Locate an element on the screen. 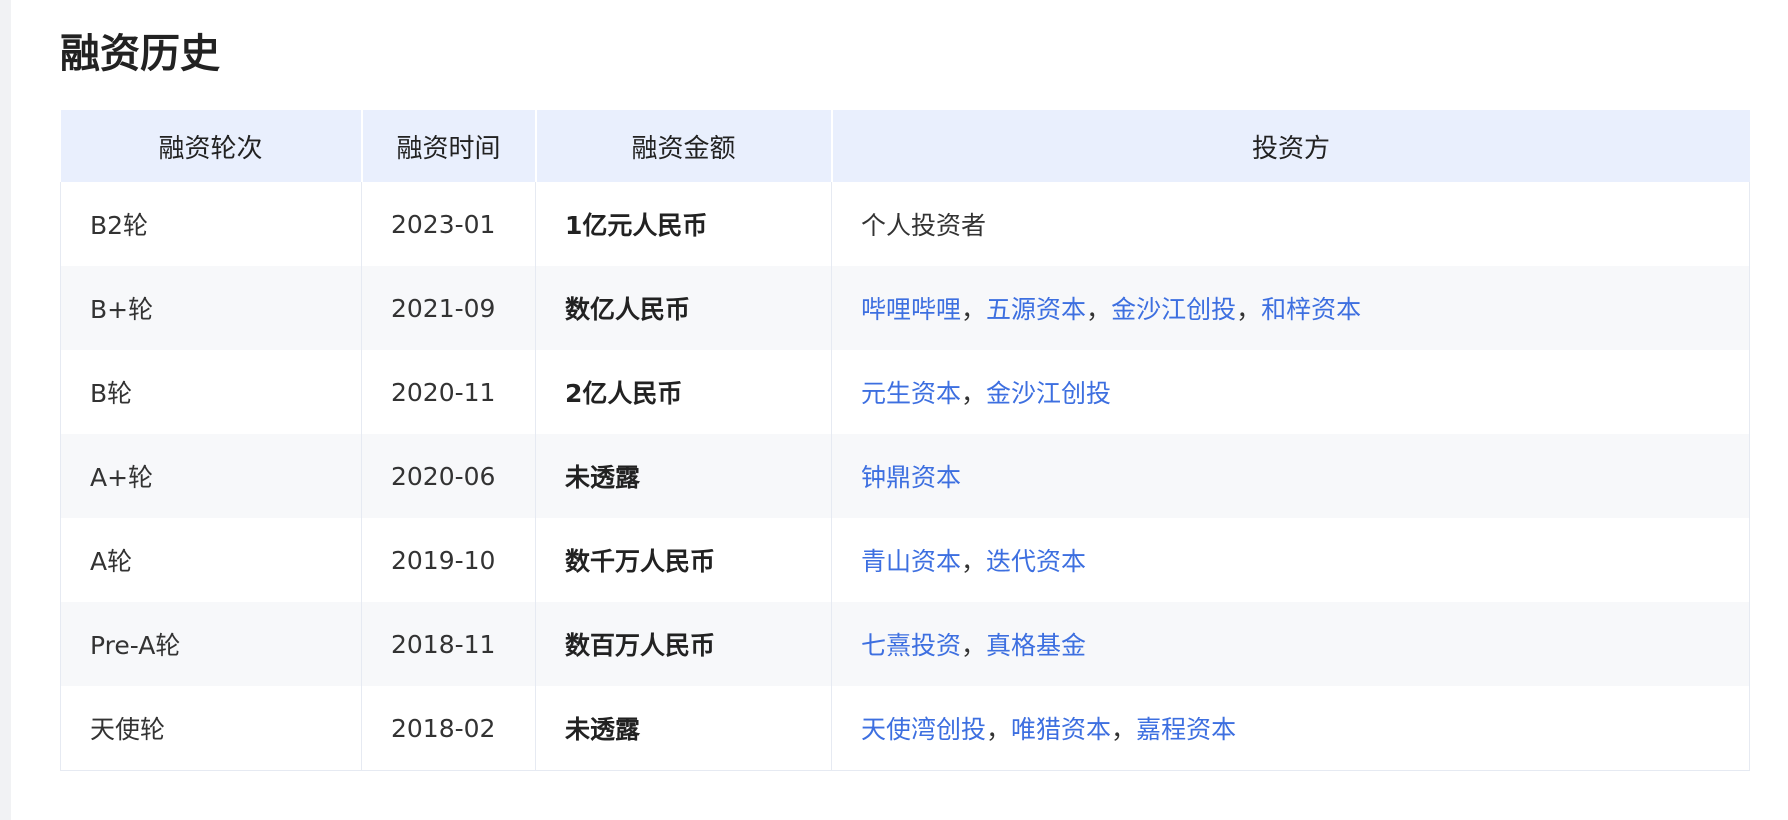 The height and width of the screenshot is (820, 1788). header-round: 融资轮次 is located at coordinates (211, 146).